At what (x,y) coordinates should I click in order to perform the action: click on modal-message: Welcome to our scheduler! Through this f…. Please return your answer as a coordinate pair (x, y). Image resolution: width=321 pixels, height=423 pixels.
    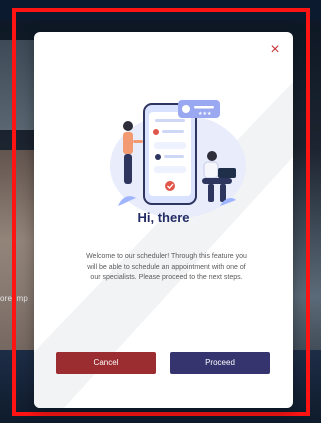
    Looking at the image, I should click on (166, 267).